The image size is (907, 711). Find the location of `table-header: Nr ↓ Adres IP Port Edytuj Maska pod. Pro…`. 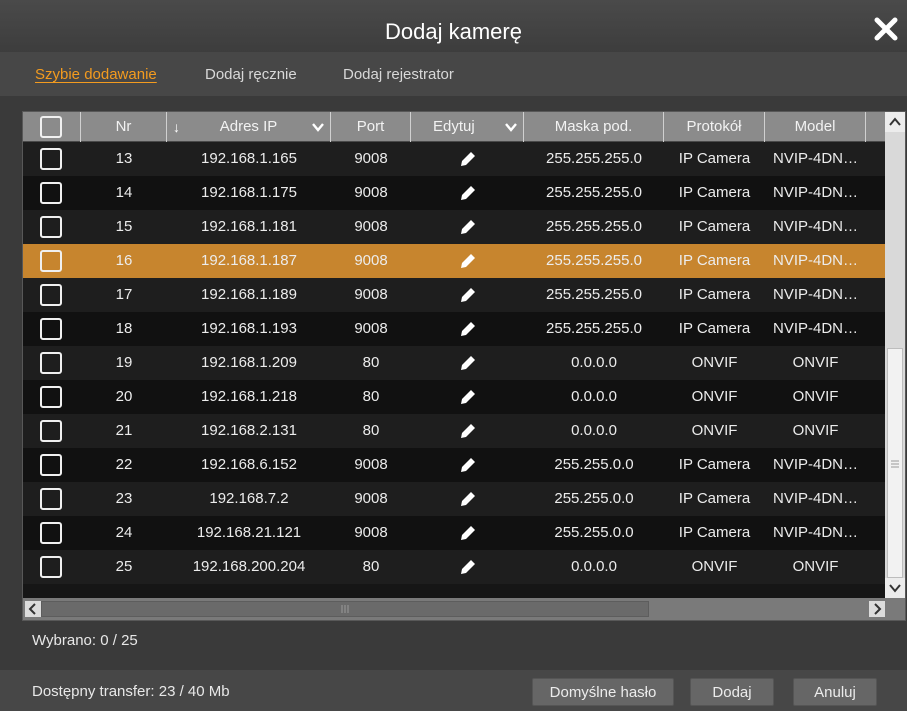

table-header: Nr ↓ Adres IP Port Edytuj Maska pod. Pro… is located at coordinates (454, 127).